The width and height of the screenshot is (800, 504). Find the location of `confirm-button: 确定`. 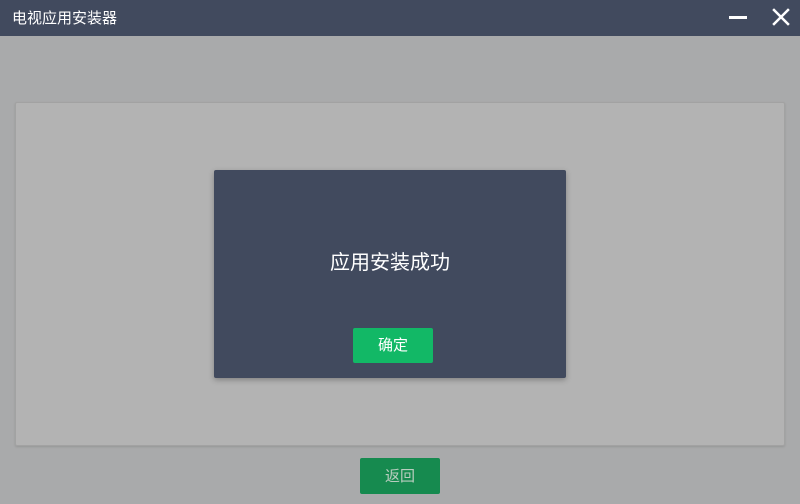

confirm-button: 确定 is located at coordinates (393, 345).